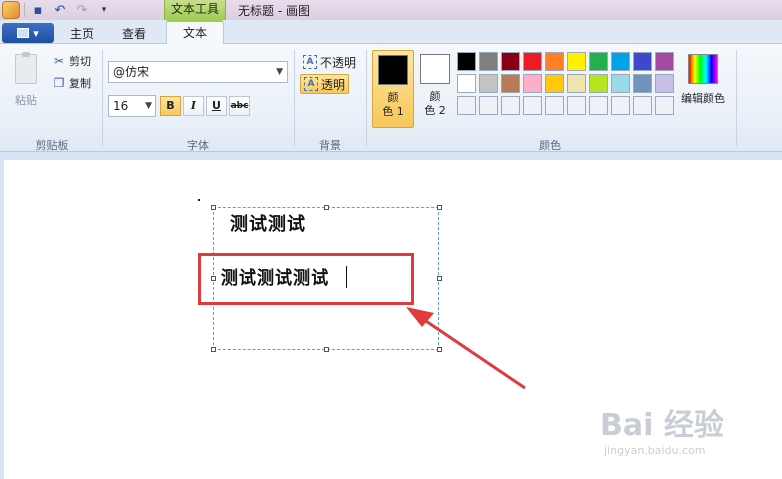 The image size is (782, 479). Describe the element at coordinates (60, 10) in the screenshot. I see `undo-icon: ↶` at that location.